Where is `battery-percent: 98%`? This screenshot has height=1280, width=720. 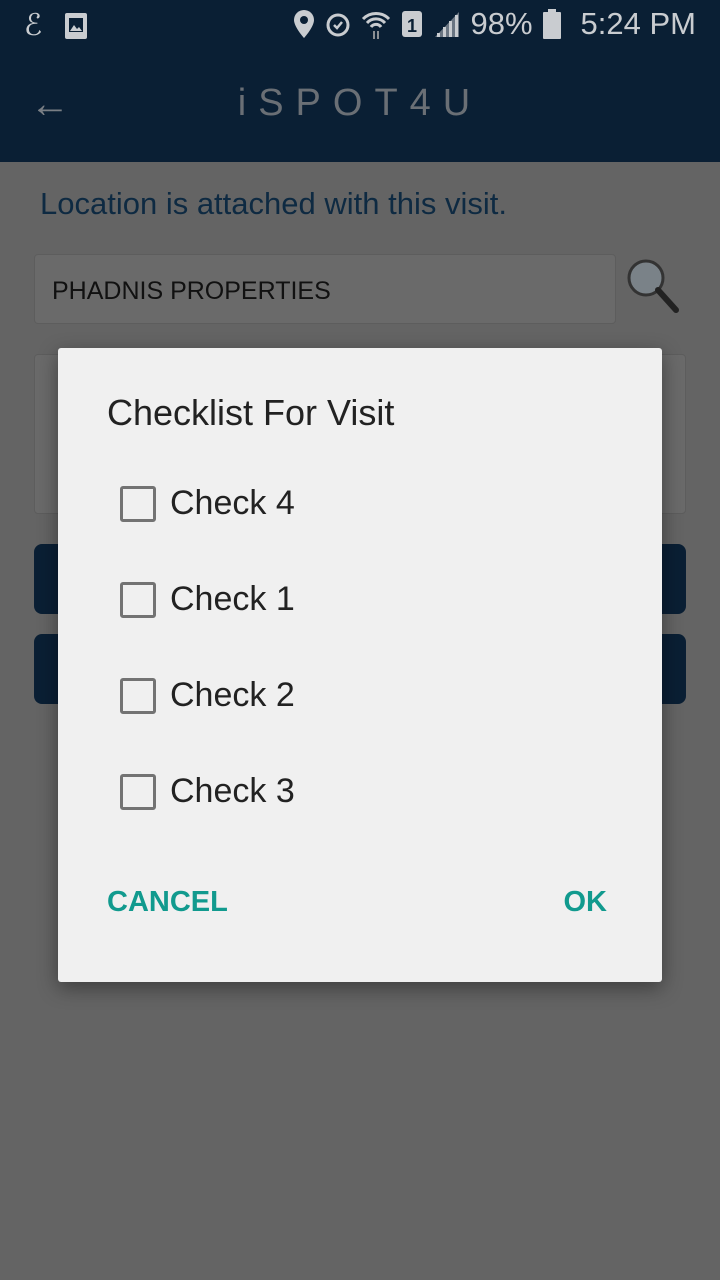
battery-percent: 98% is located at coordinates (501, 23).